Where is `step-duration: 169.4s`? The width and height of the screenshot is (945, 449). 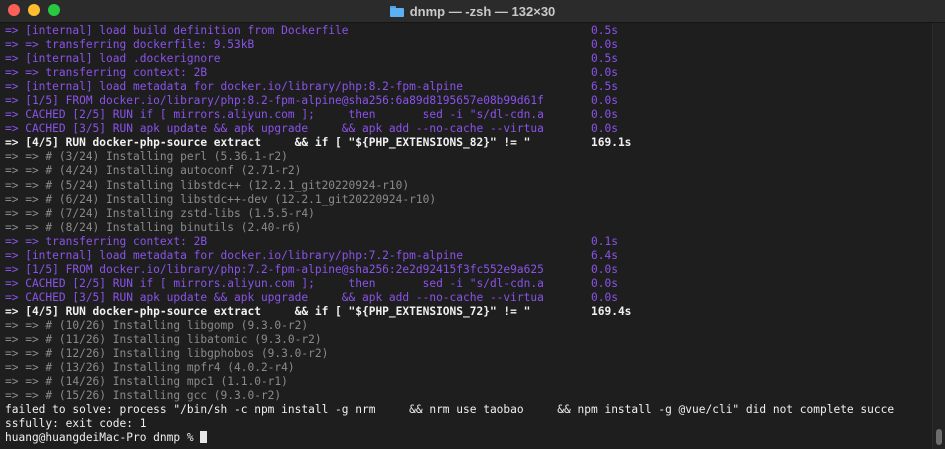
step-duration: 169.4s is located at coordinates (611, 311).